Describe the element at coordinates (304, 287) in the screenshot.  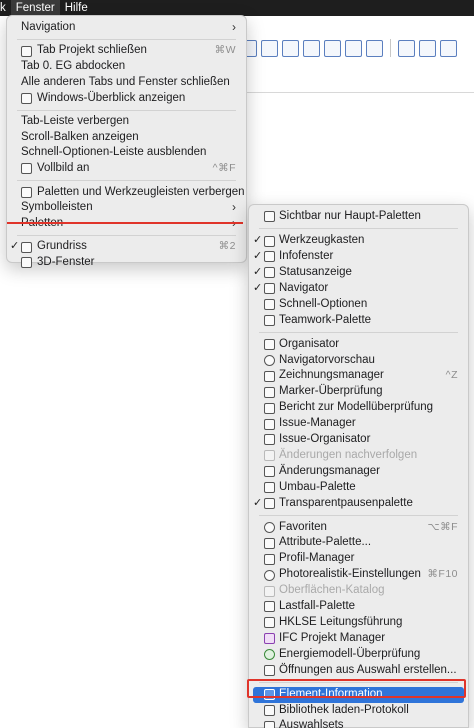
I see `menu-item-label: Navigator` at that location.